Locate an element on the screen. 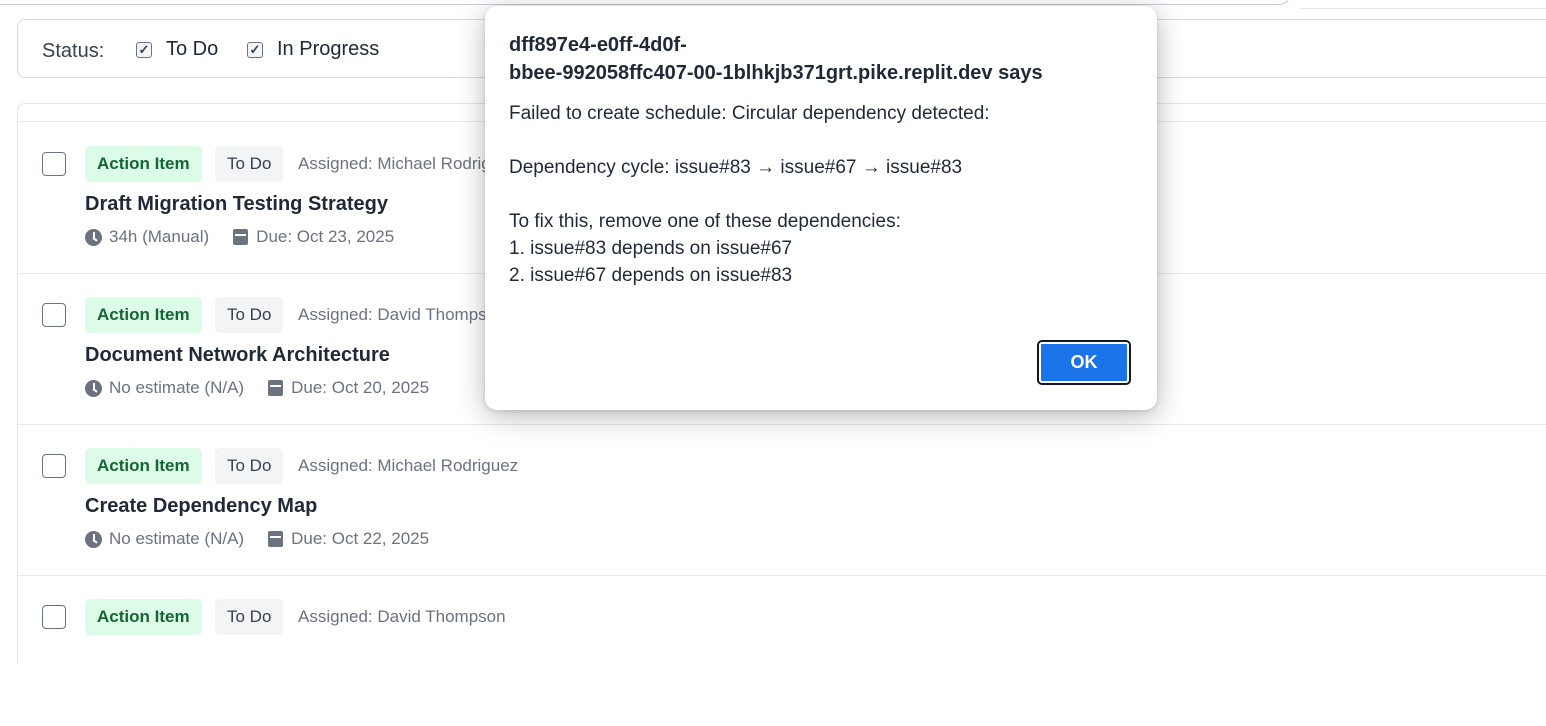  filter-in-progress-checkbox: ✓ is located at coordinates (255, 49).